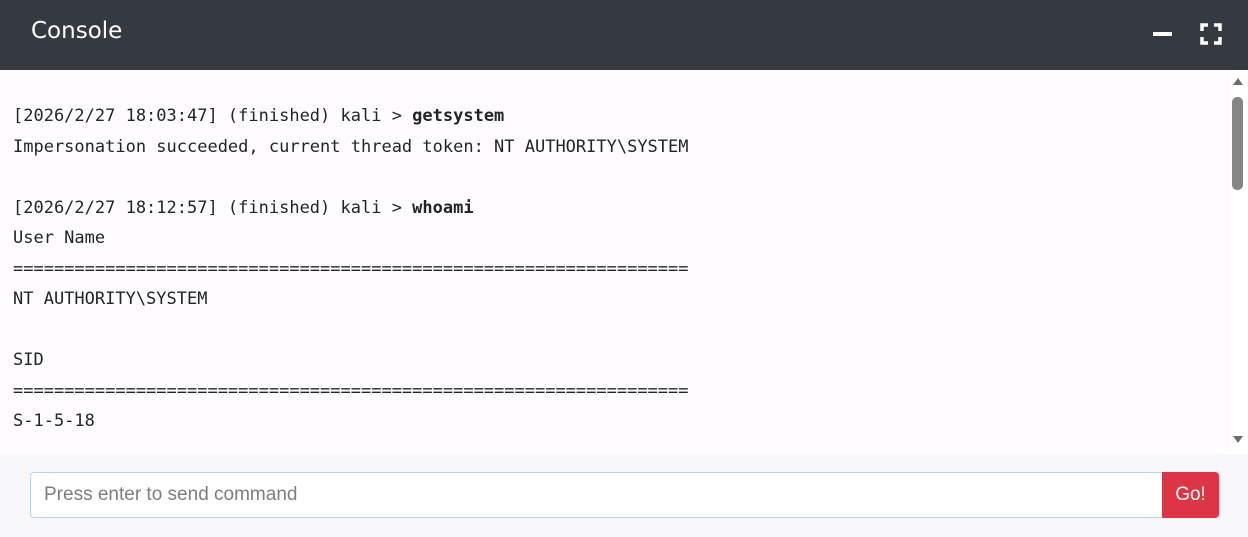  I want to click on fullscreen-button, so click(1211, 34).